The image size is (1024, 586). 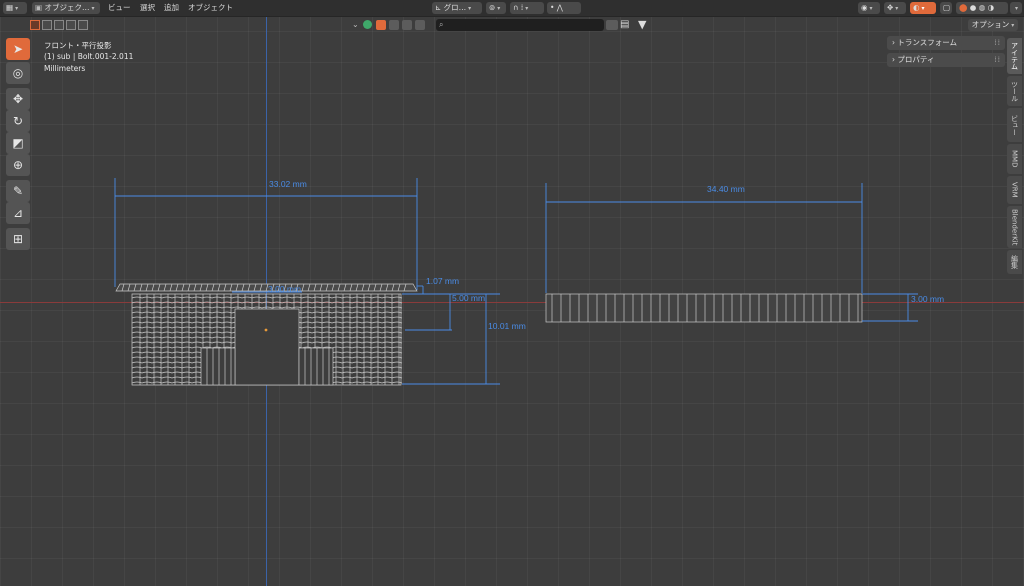 I want to click on rotate-icon: ↻, so click(x=18, y=121).